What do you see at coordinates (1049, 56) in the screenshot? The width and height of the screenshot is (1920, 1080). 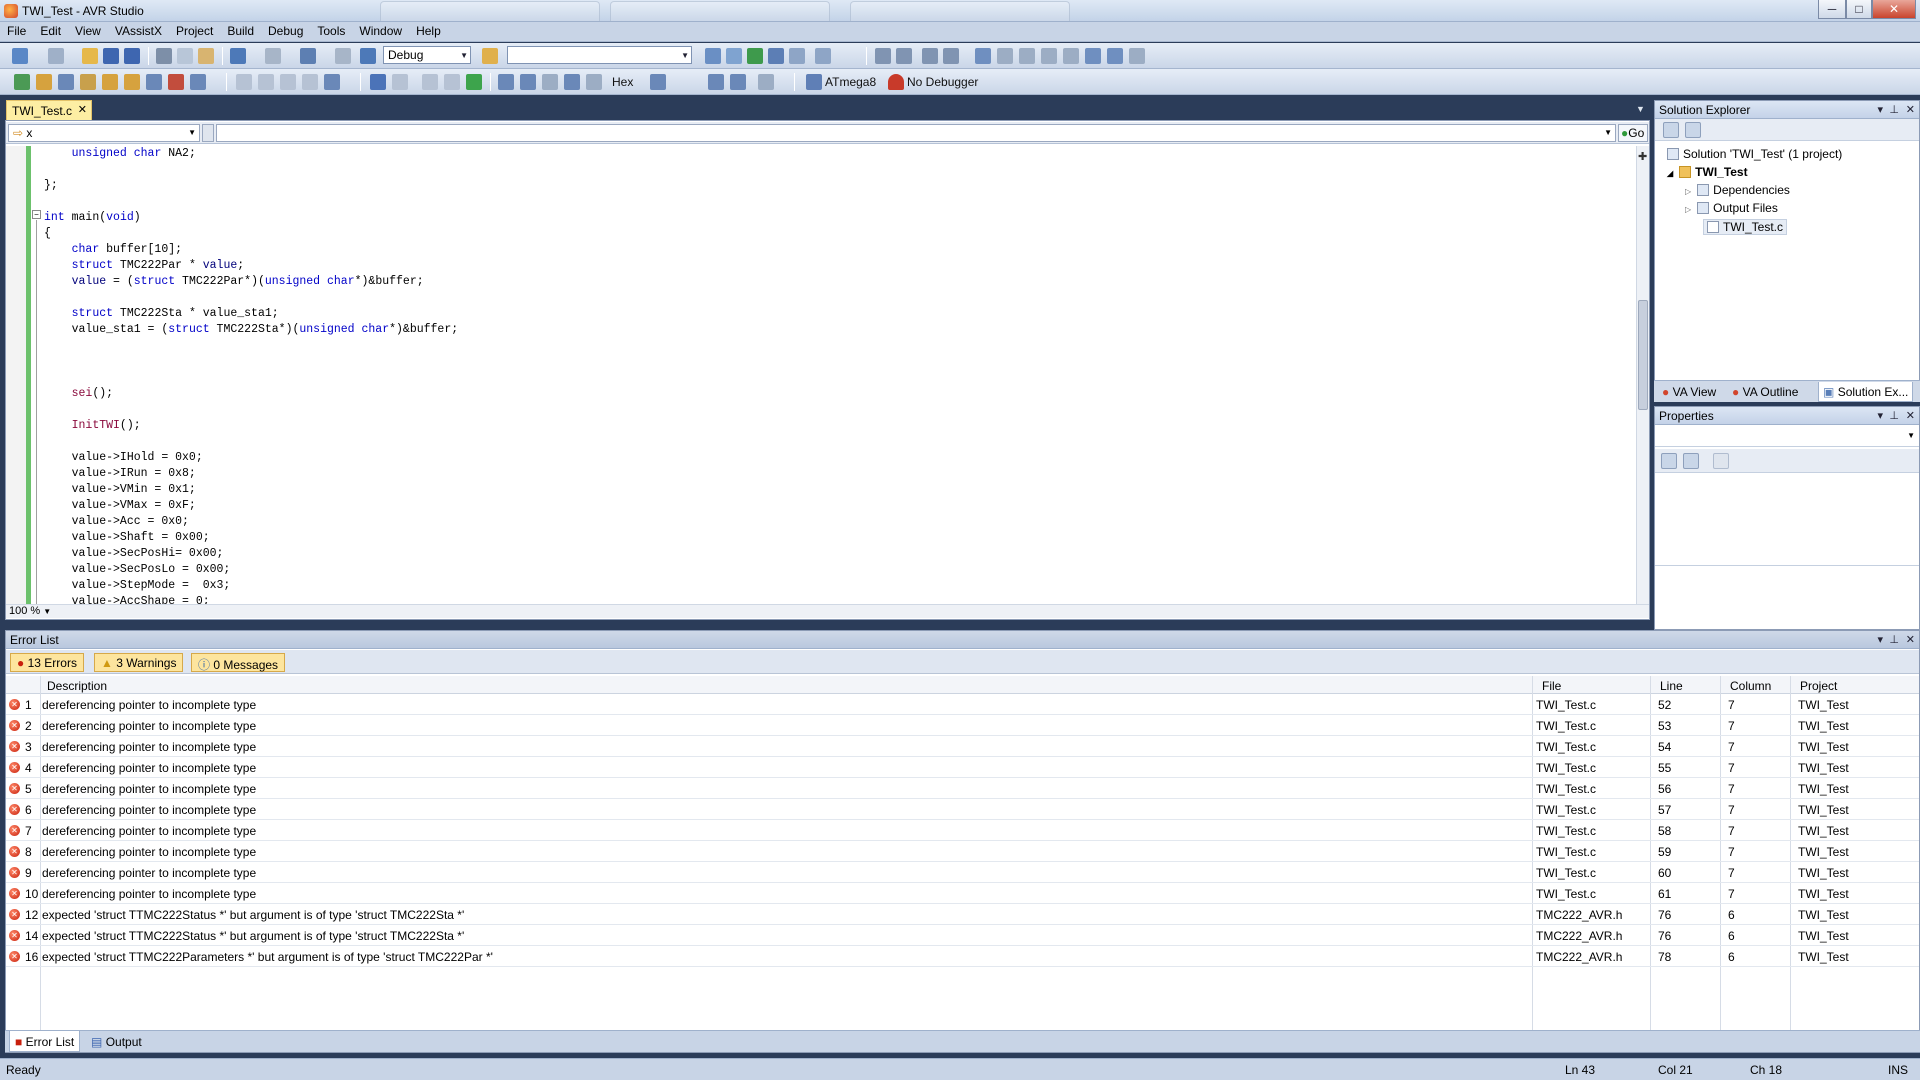 I see `bookmark-folder-icon` at bounding box center [1049, 56].